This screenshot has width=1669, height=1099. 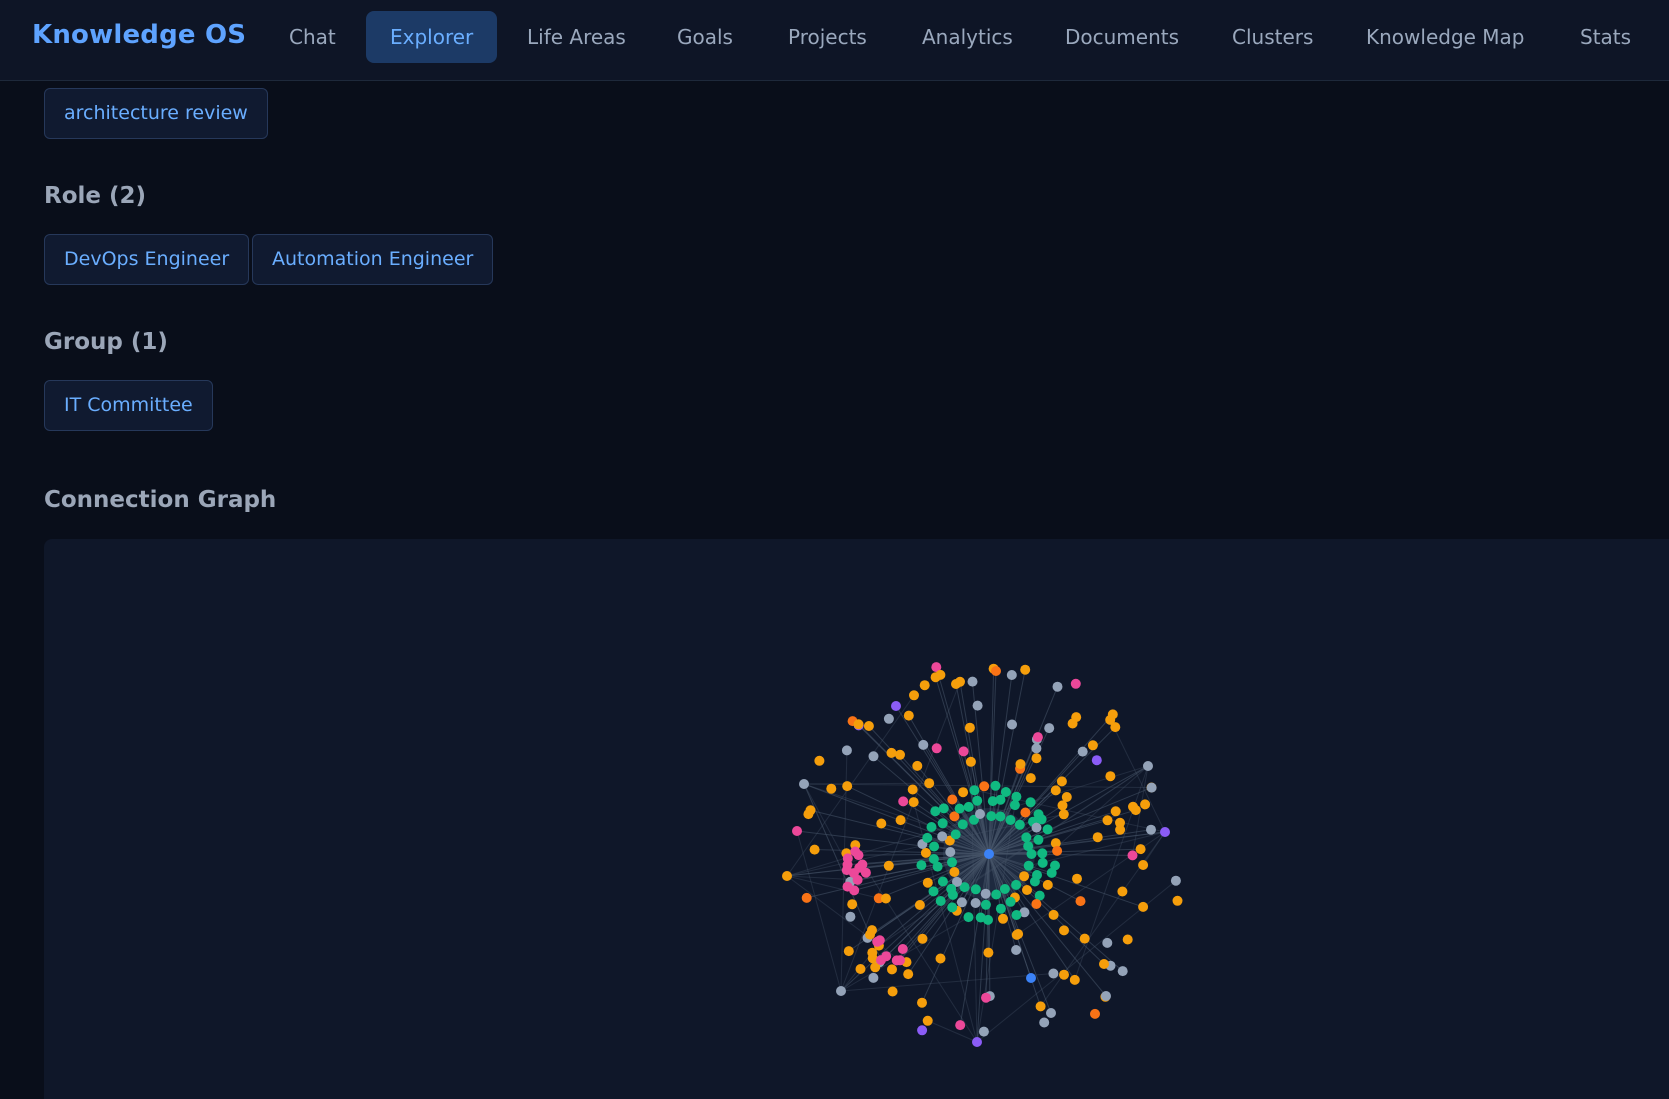 I want to click on group-chip-it-committee: IT Committee, so click(x=128, y=405).